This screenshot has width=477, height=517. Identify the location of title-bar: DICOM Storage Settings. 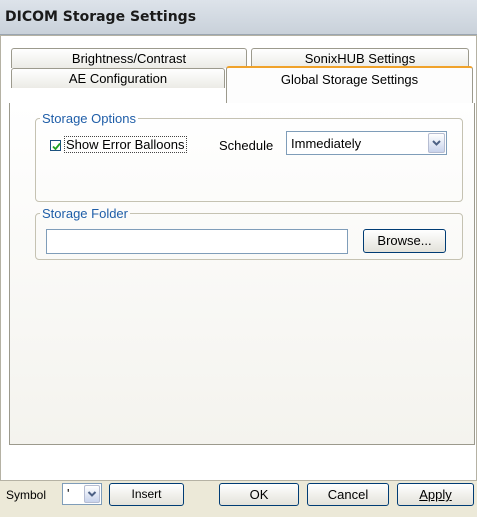
(238, 17).